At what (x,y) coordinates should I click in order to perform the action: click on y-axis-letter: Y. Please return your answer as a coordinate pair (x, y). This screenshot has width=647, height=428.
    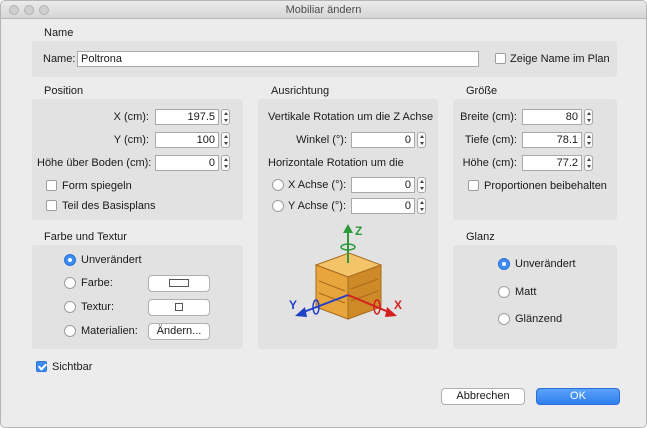
    Looking at the image, I should click on (293, 305).